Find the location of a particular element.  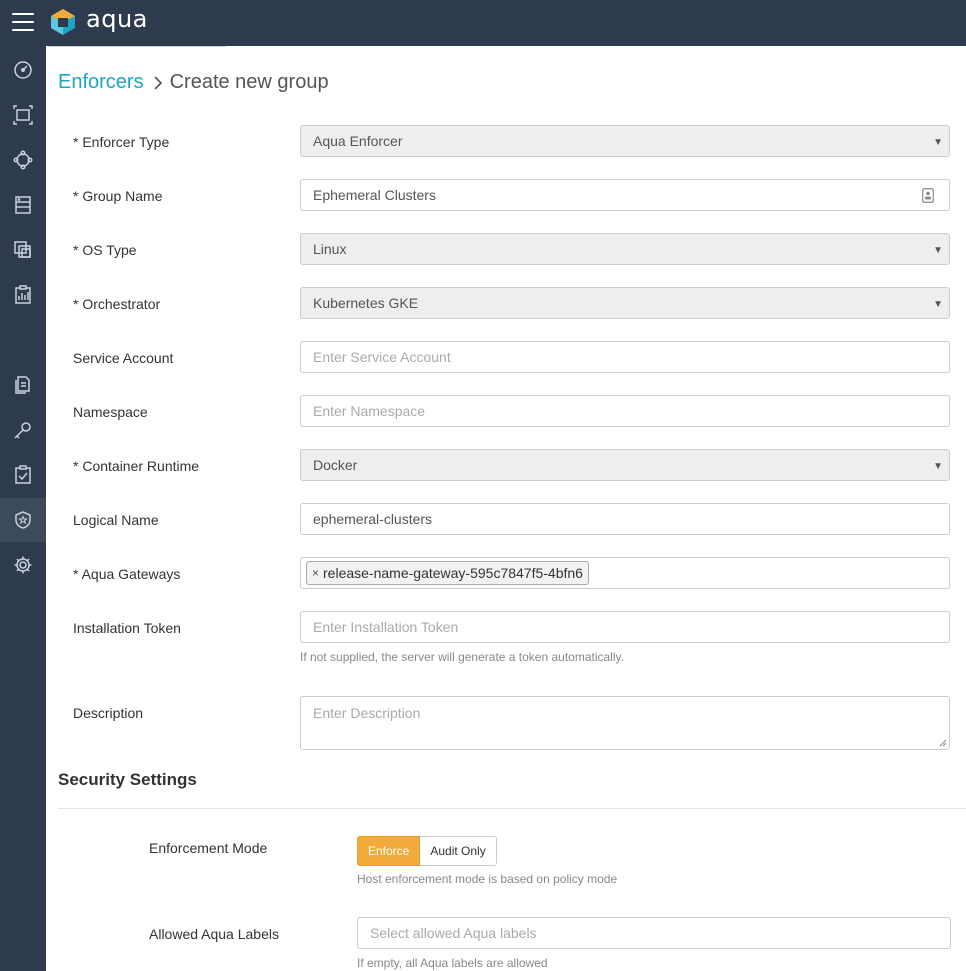

dashboard-icon is located at coordinates (23, 70).